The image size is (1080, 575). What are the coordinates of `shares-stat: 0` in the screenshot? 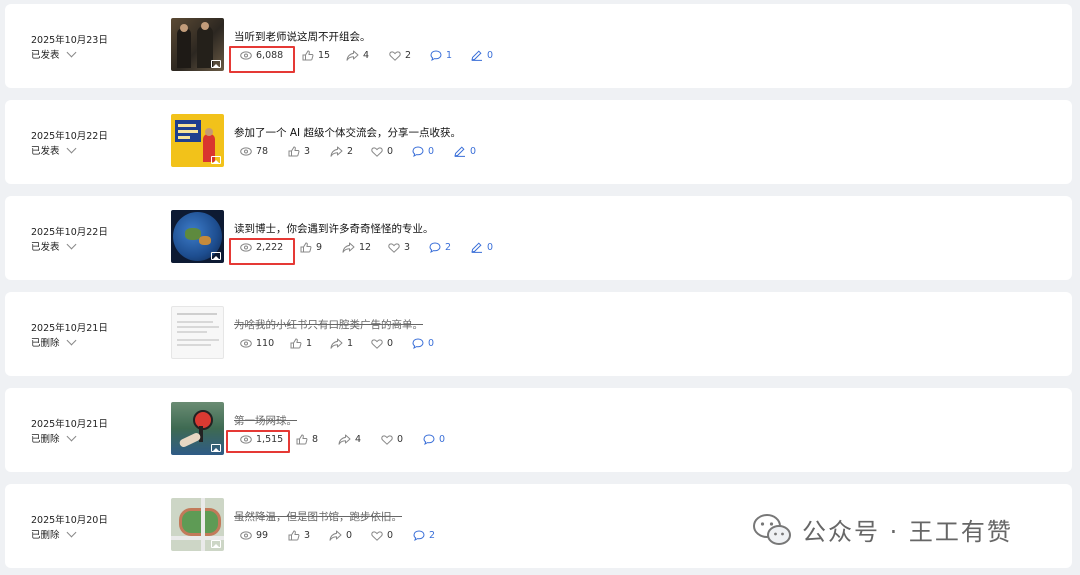 It's located at (340, 535).